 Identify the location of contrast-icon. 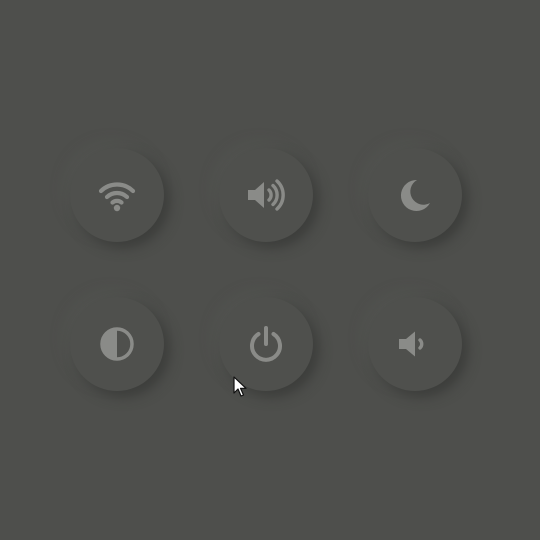
(117, 344).